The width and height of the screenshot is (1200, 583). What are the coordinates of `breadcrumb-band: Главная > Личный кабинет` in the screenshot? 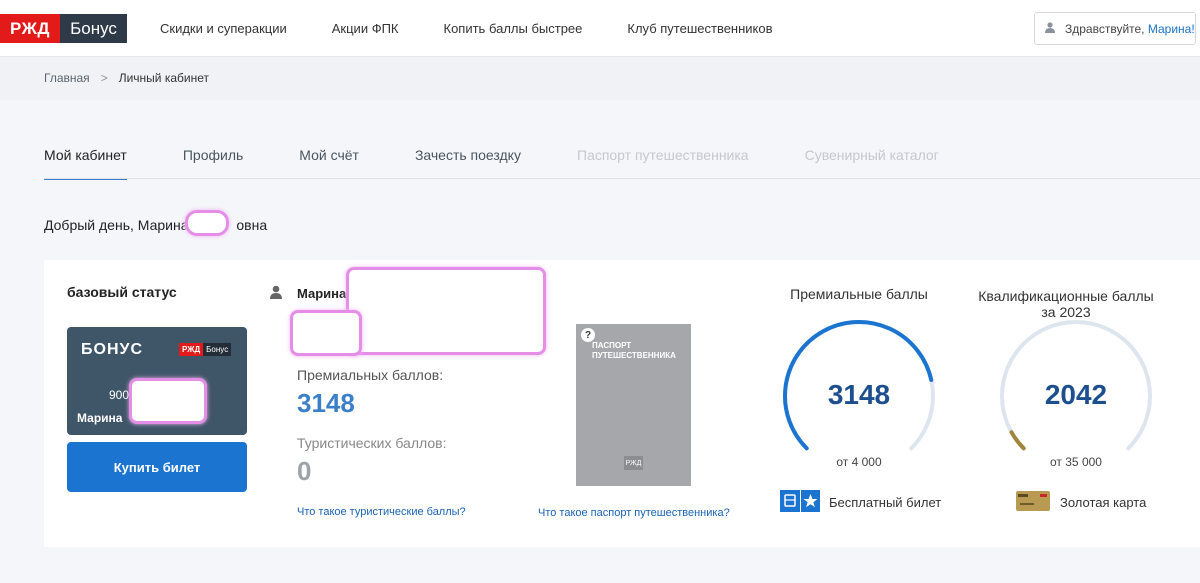 It's located at (600, 78).